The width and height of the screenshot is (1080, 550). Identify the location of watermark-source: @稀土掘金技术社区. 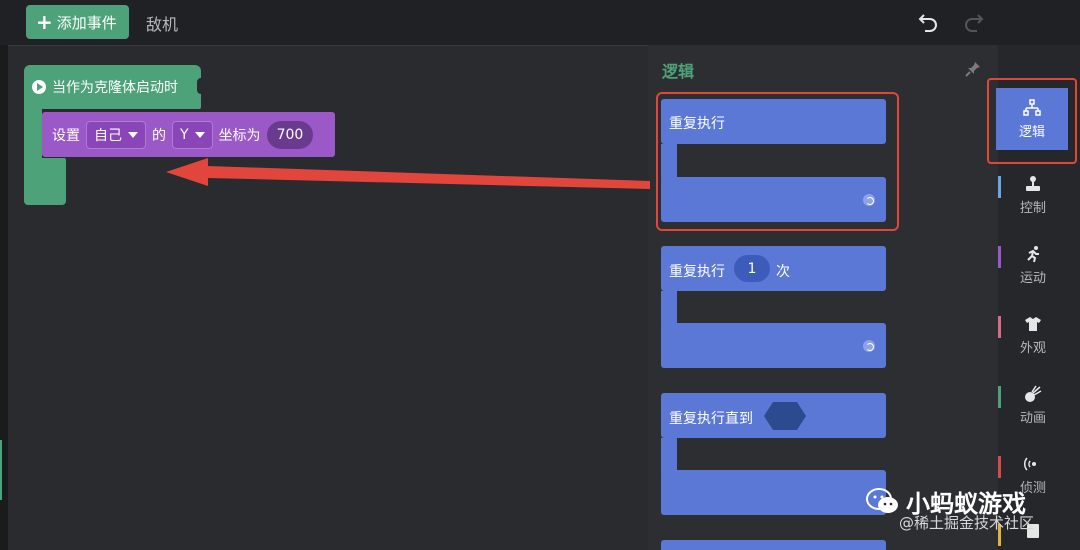
(967, 523).